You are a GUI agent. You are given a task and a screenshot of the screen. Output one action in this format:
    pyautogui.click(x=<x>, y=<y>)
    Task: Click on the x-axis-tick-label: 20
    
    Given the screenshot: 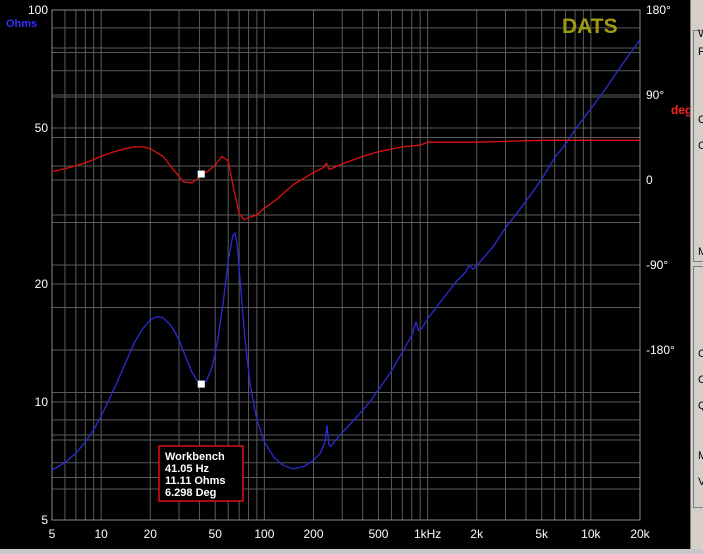 What is the action you would take?
    pyautogui.click(x=151, y=534)
    